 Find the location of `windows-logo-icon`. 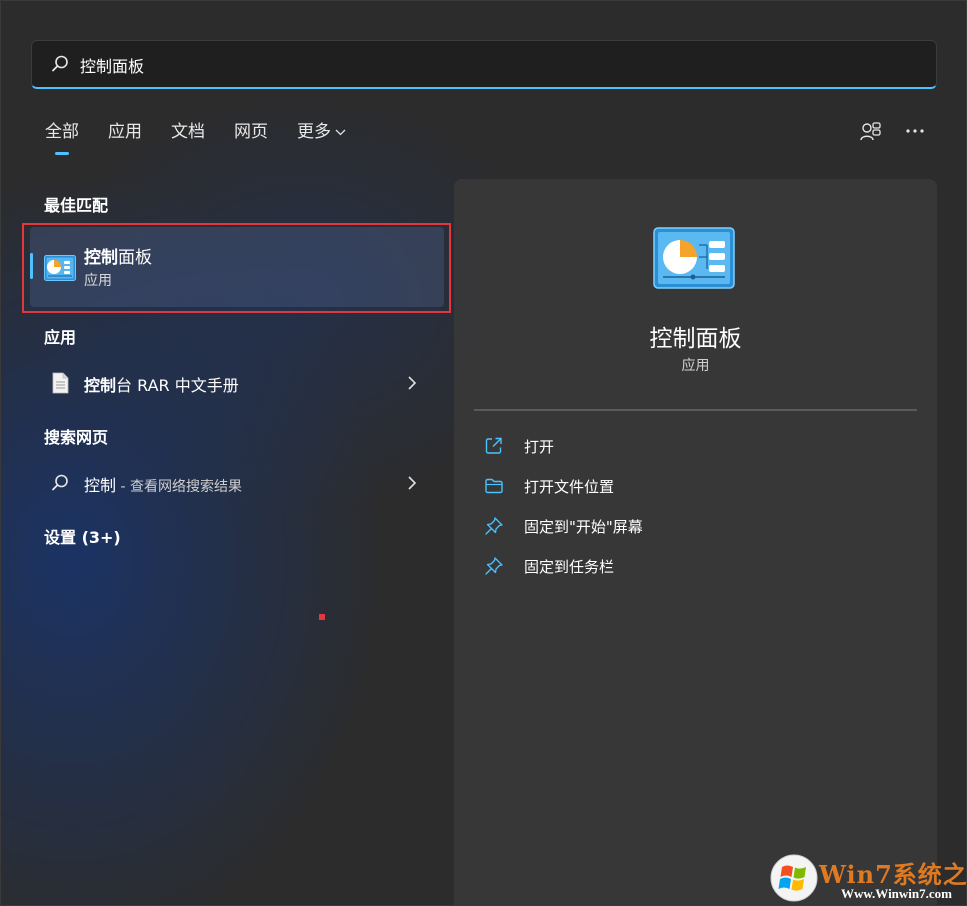

windows-logo-icon is located at coordinates (794, 878).